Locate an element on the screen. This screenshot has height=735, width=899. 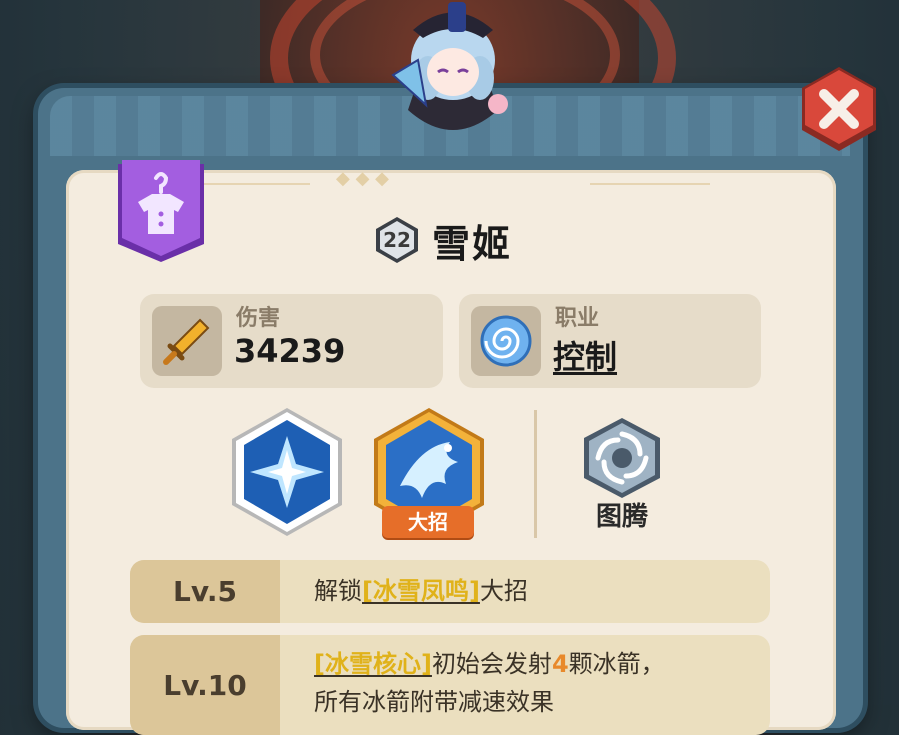
unlock-row: Lv.10 [冰雪核心]初始会发射4颗冰箭， 所有冰箭附带减速效果 is located at coordinates (450, 685).